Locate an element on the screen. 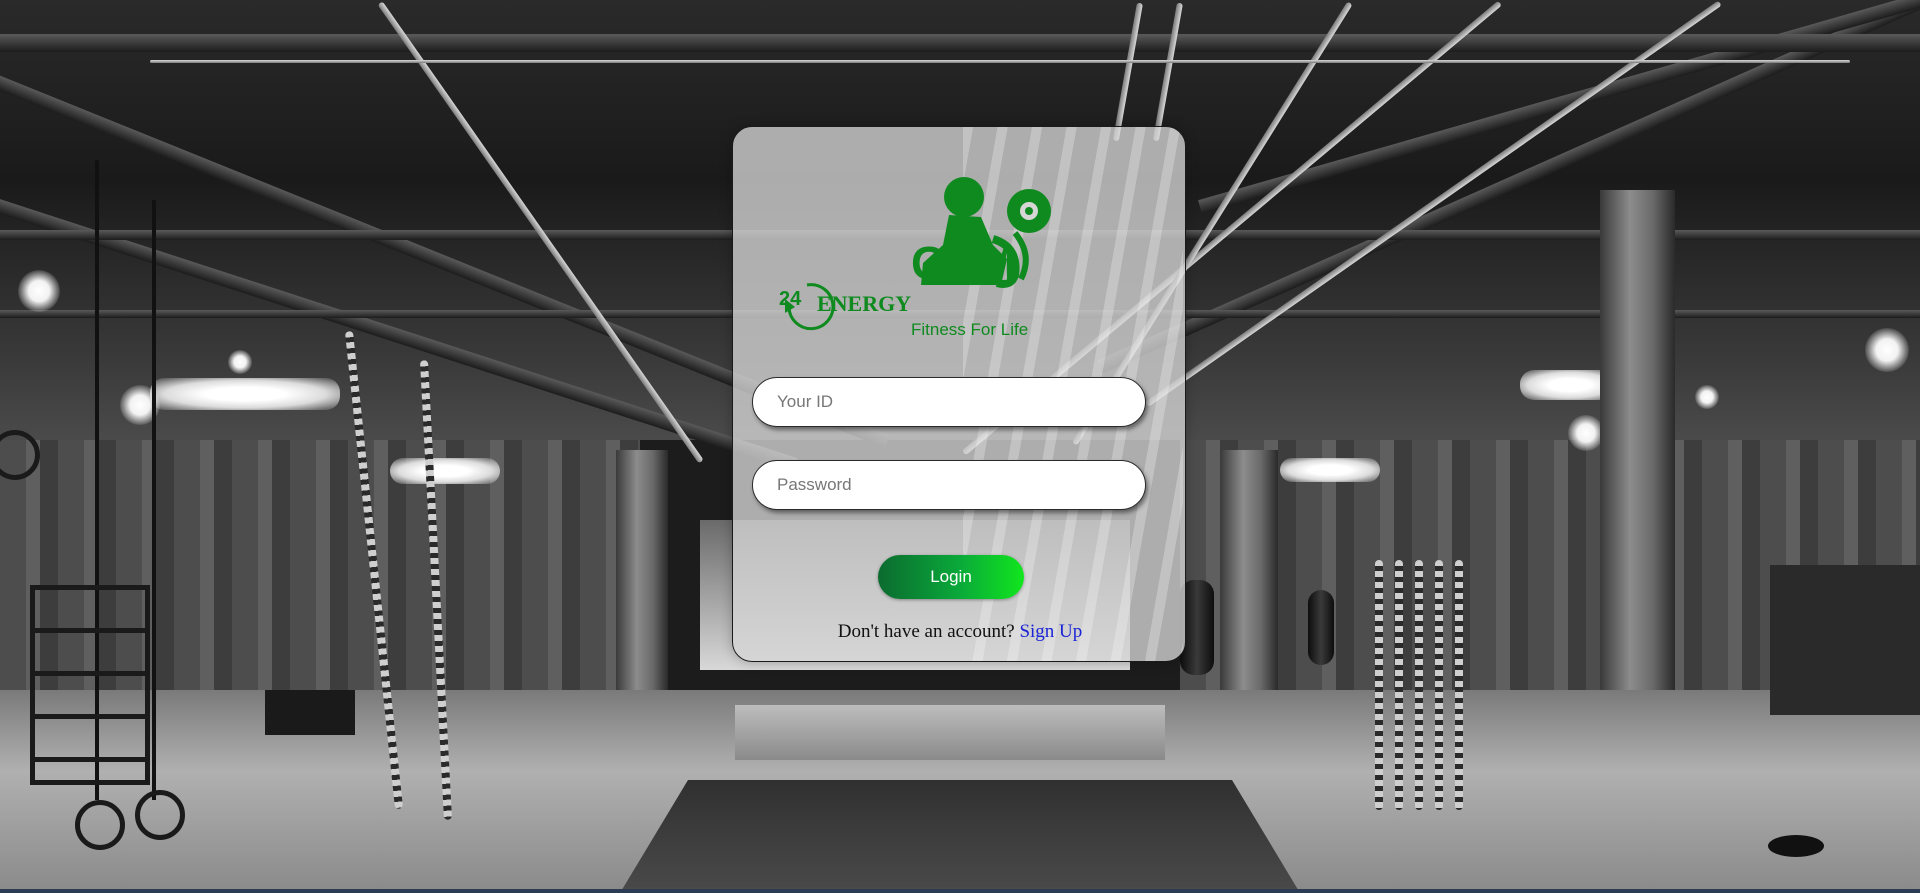 The image size is (1920, 893). gym-logo: GYM 24 ENERGY Fitness For Life is located at coordinates (915, 258).